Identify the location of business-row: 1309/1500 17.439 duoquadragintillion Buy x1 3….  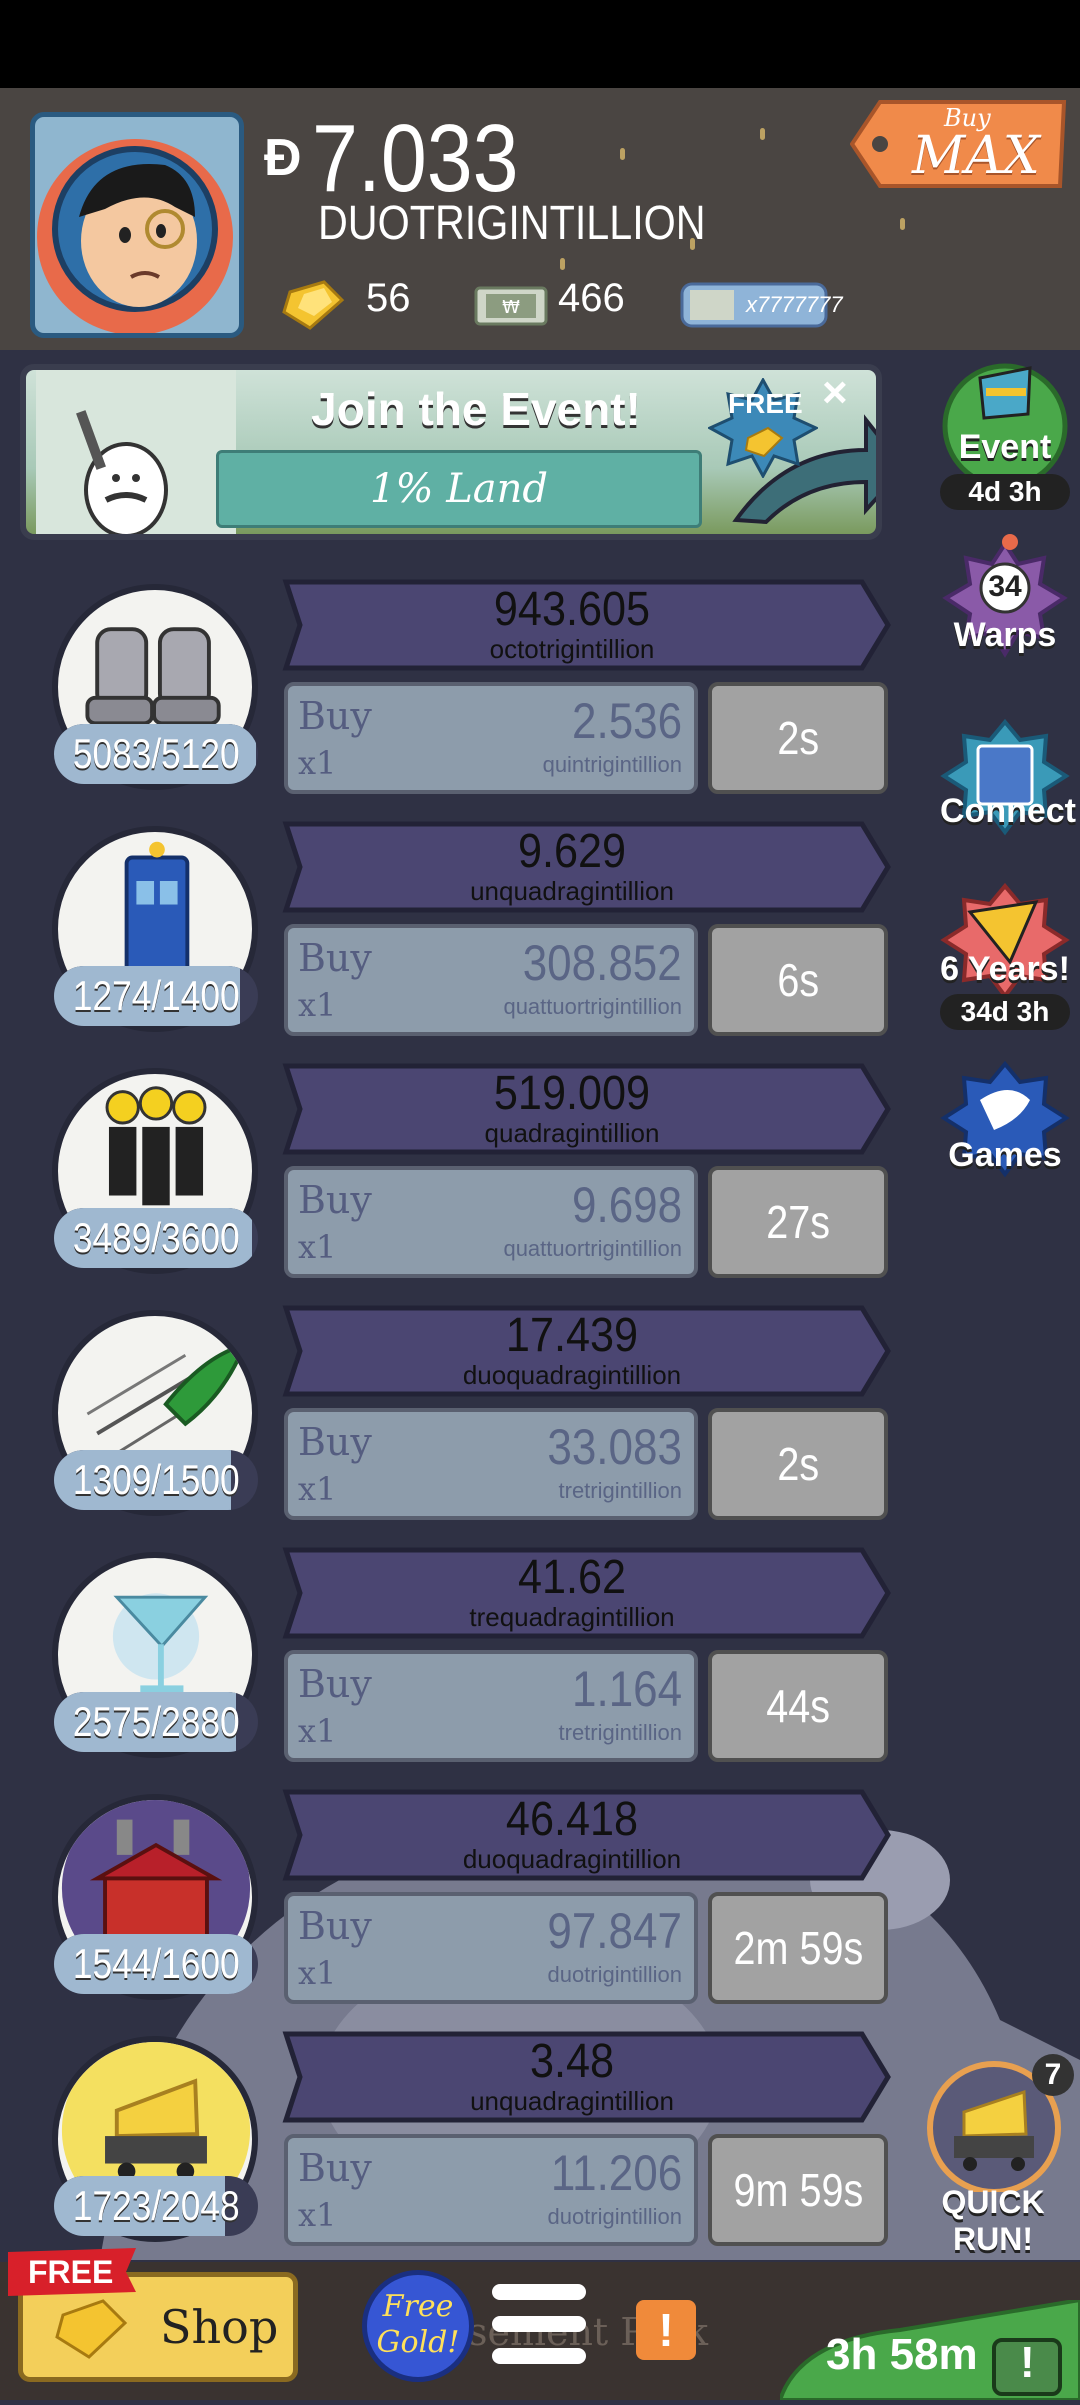
(540, 1420).